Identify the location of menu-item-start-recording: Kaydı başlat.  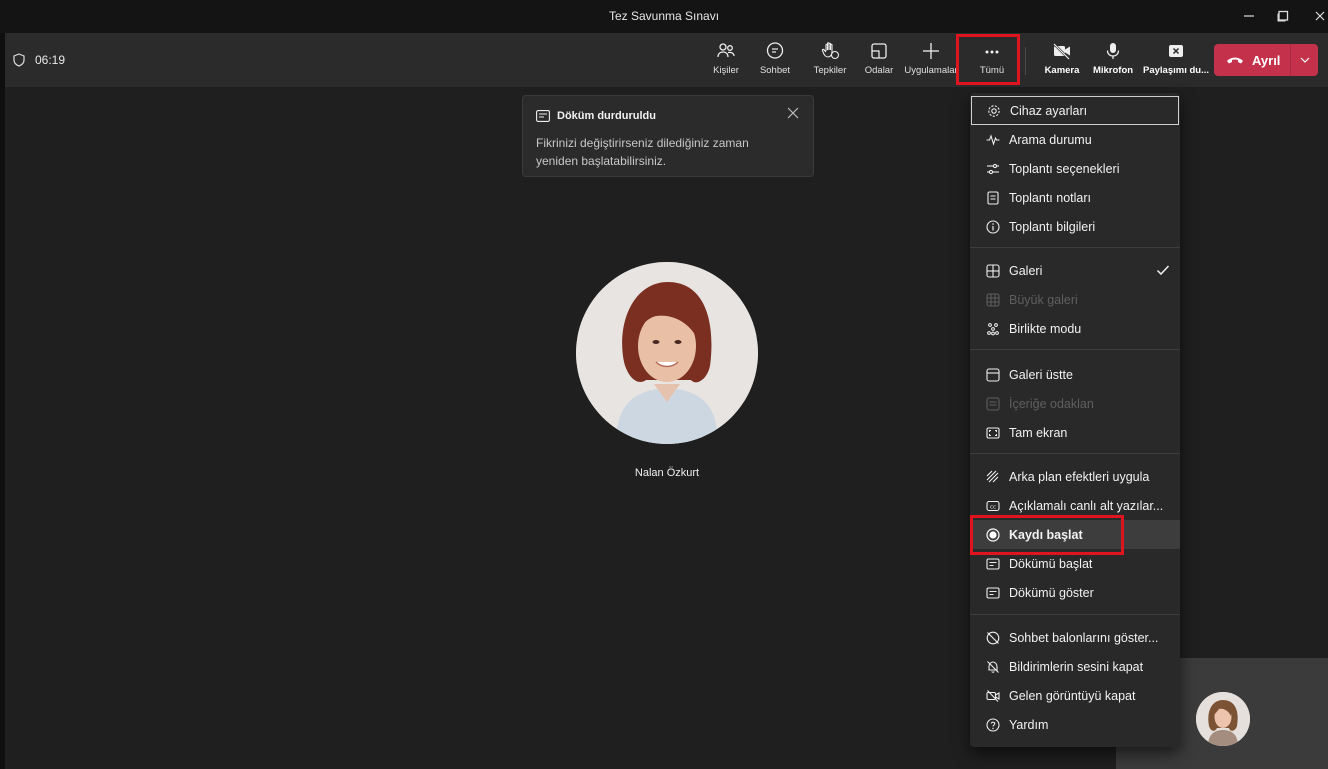
(1075, 534).